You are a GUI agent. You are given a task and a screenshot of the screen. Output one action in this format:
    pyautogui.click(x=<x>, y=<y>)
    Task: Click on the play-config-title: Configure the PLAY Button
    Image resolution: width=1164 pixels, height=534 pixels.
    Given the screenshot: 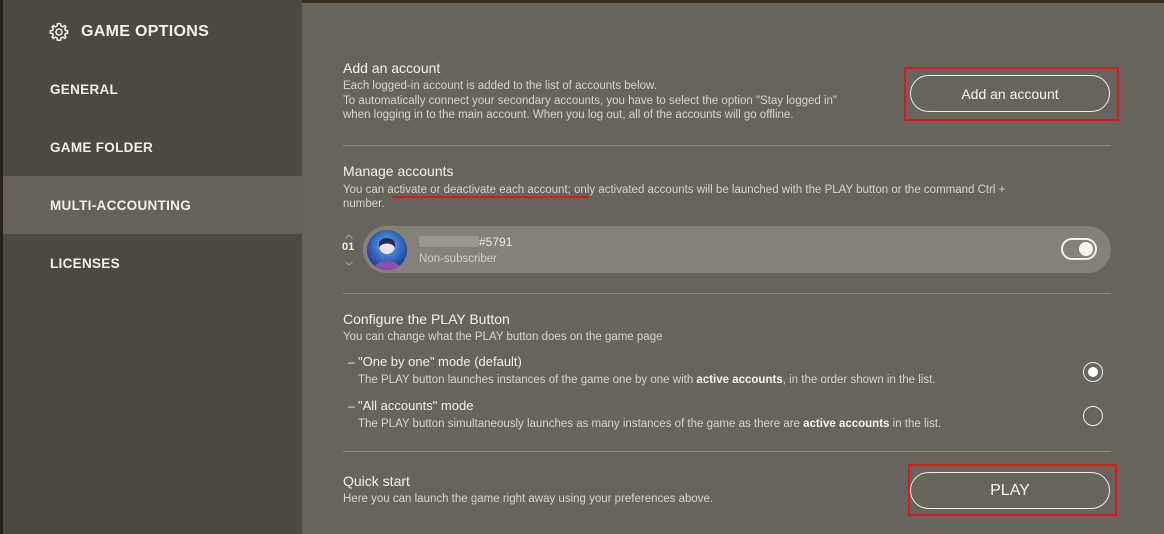 What is the action you would take?
    pyautogui.click(x=426, y=319)
    